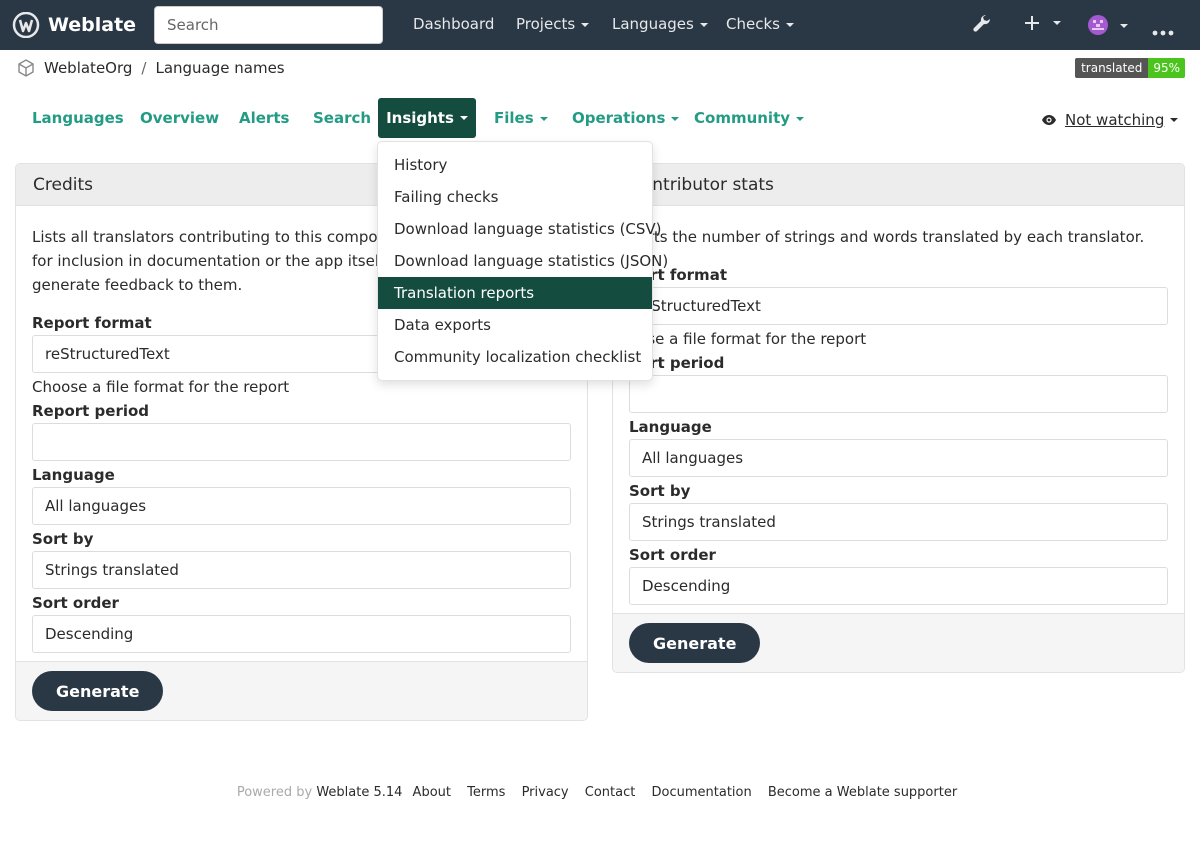 This screenshot has width=1200, height=853. I want to click on credits-order-select: Descending, so click(301, 634).